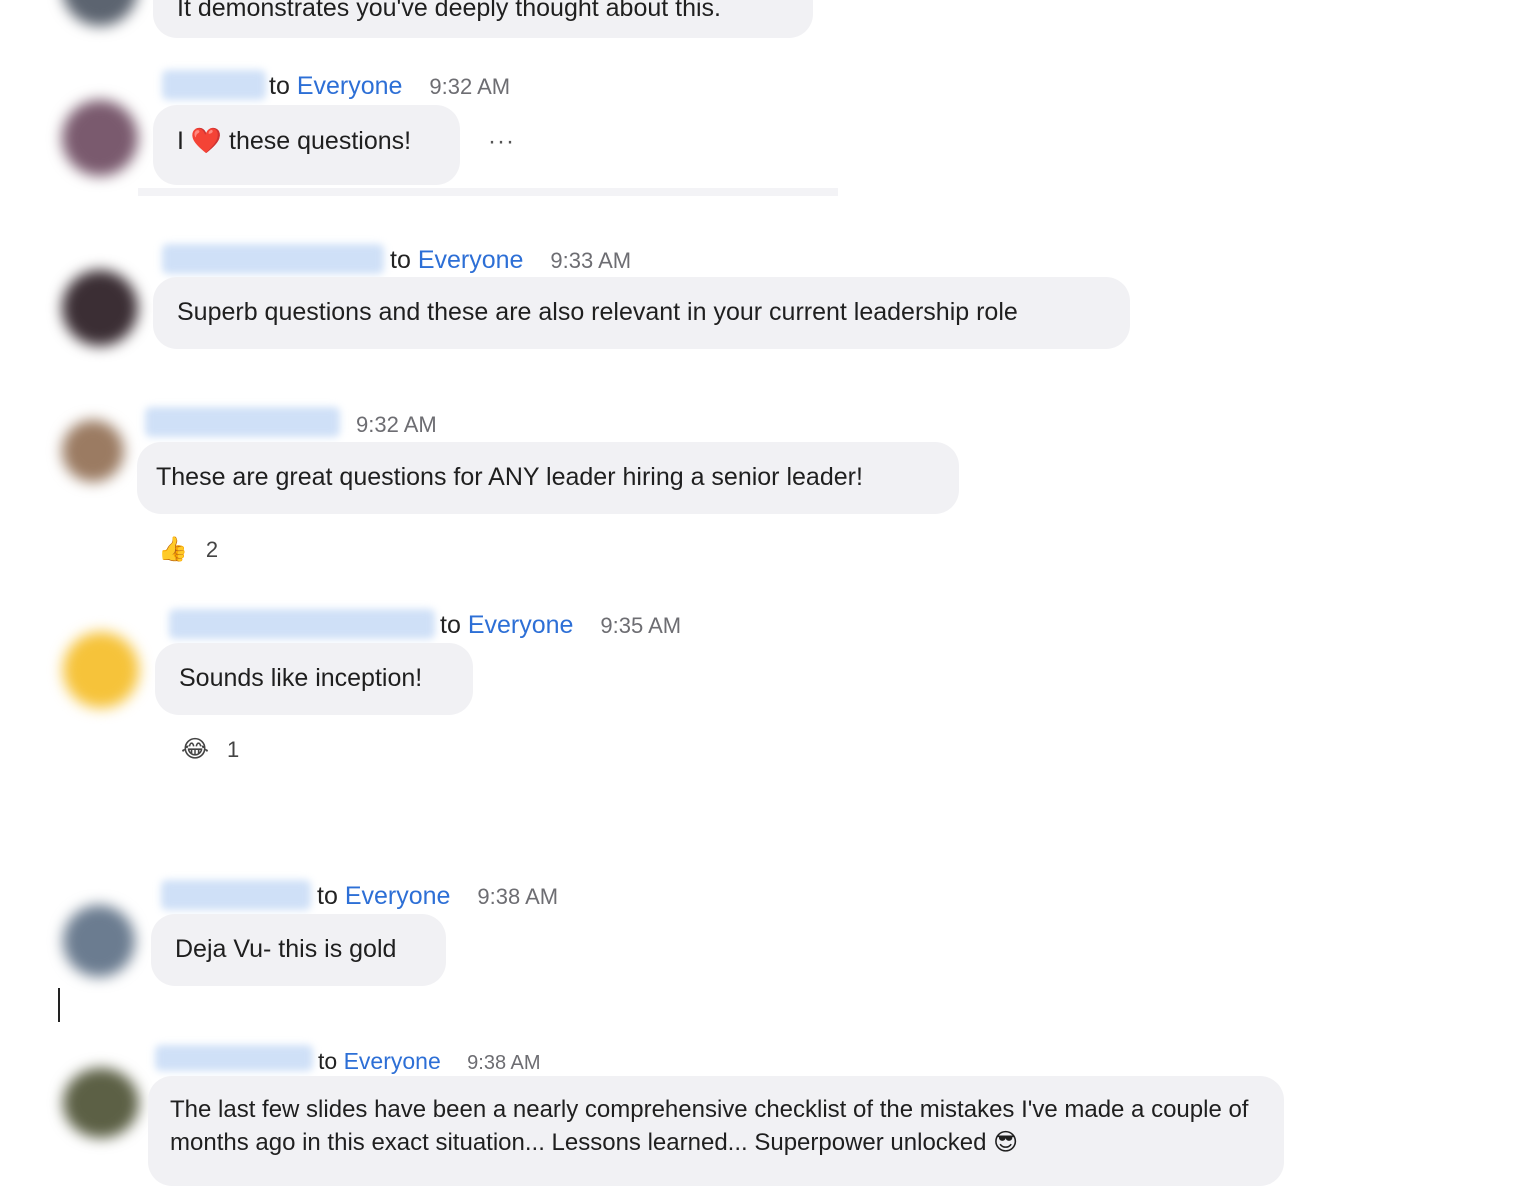  Describe the element at coordinates (206, 141) in the screenshot. I see `heart-icon: ❤️` at that location.